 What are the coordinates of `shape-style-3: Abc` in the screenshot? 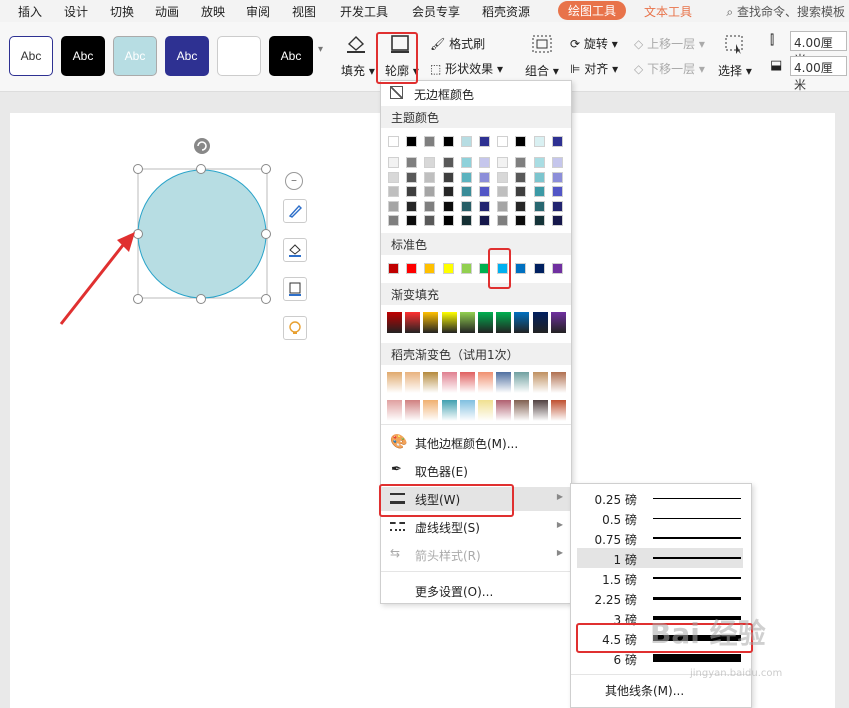 It's located at (135, 56).